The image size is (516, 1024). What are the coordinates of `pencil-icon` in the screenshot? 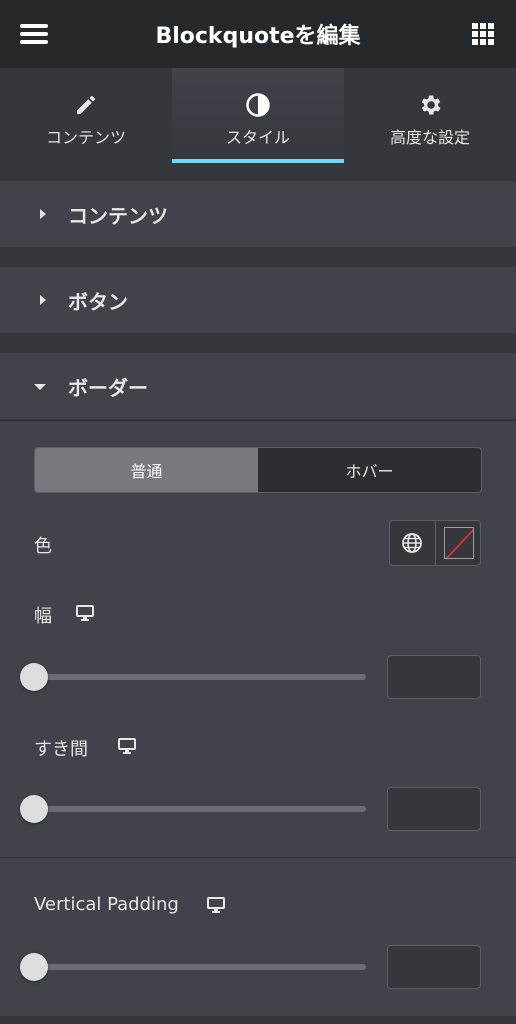 It's located at (86, 105).